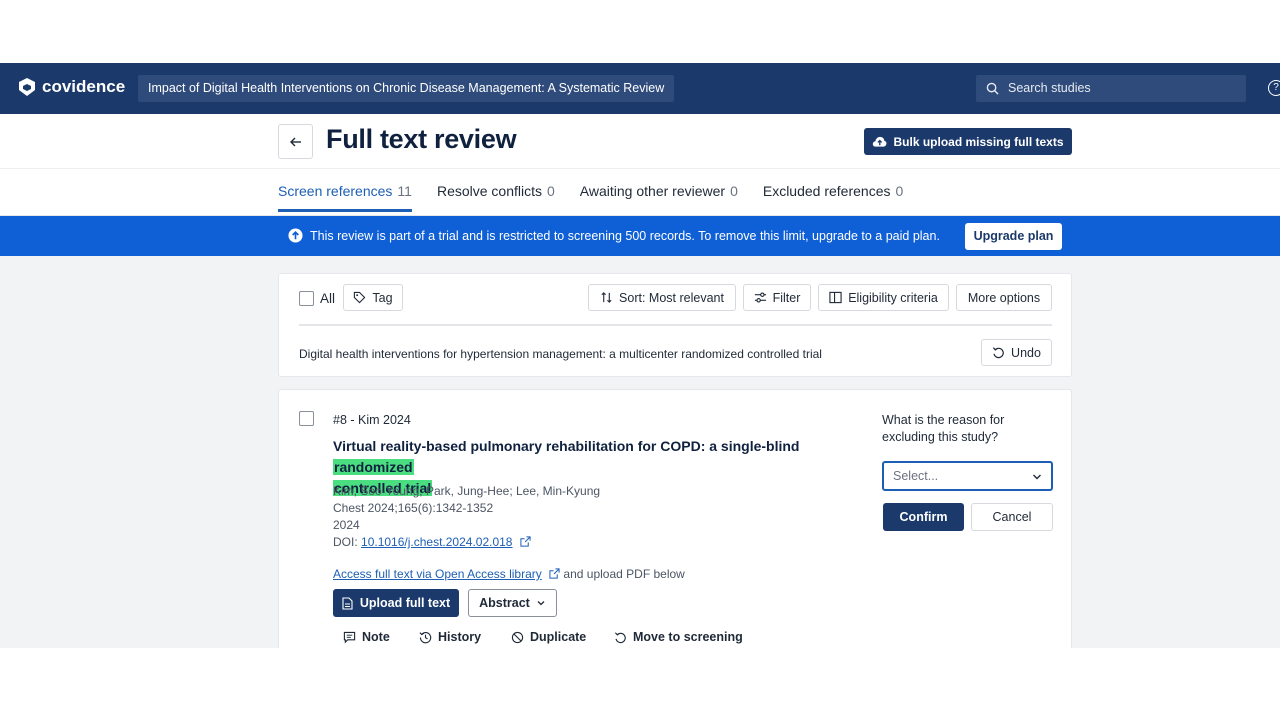  Describe the element at coordinates (360, 297) in the screenshot. I see `tag-icon` at that location.